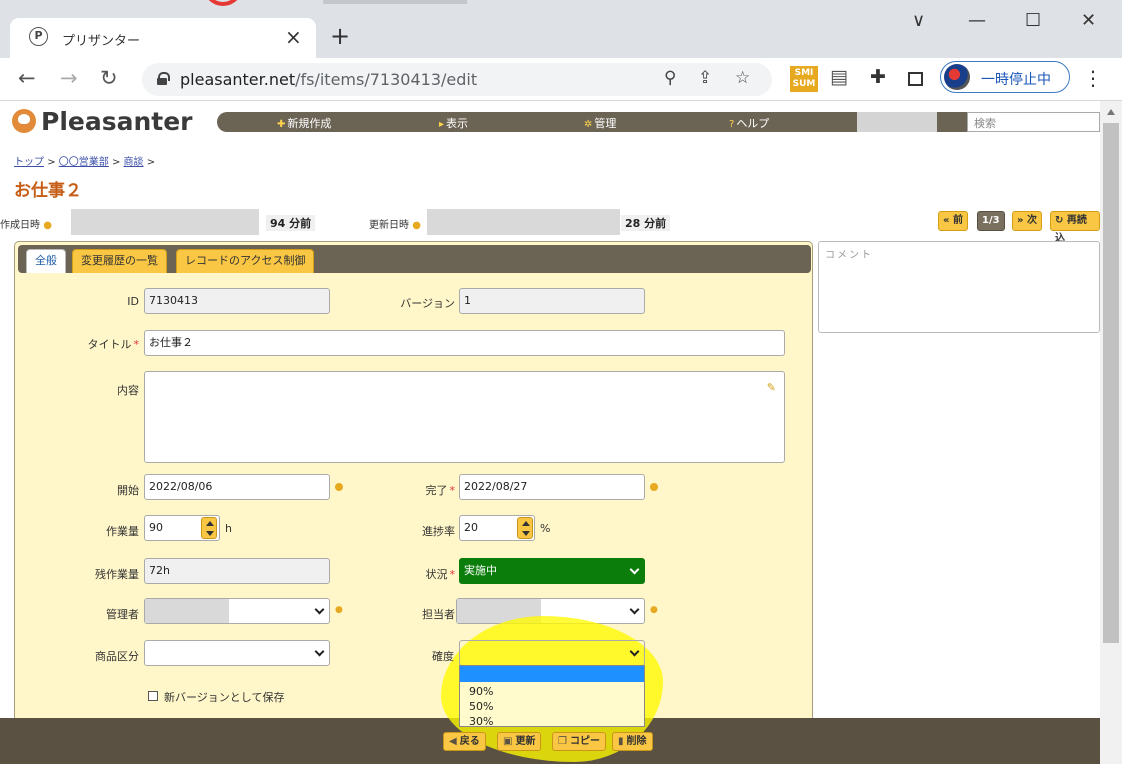 The height and width of the screenshot is (764, 1122). Describe the element at coordinates (119, 261) in the screenshot. I see `tab-history: 変更履歴の一覧` at that location.